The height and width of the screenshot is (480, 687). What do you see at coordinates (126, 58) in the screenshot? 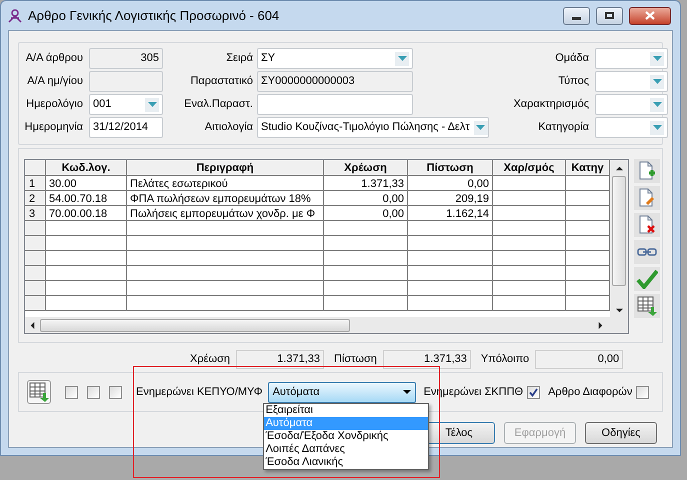
I see `input-field: 305` at bounding box center [126, 58].